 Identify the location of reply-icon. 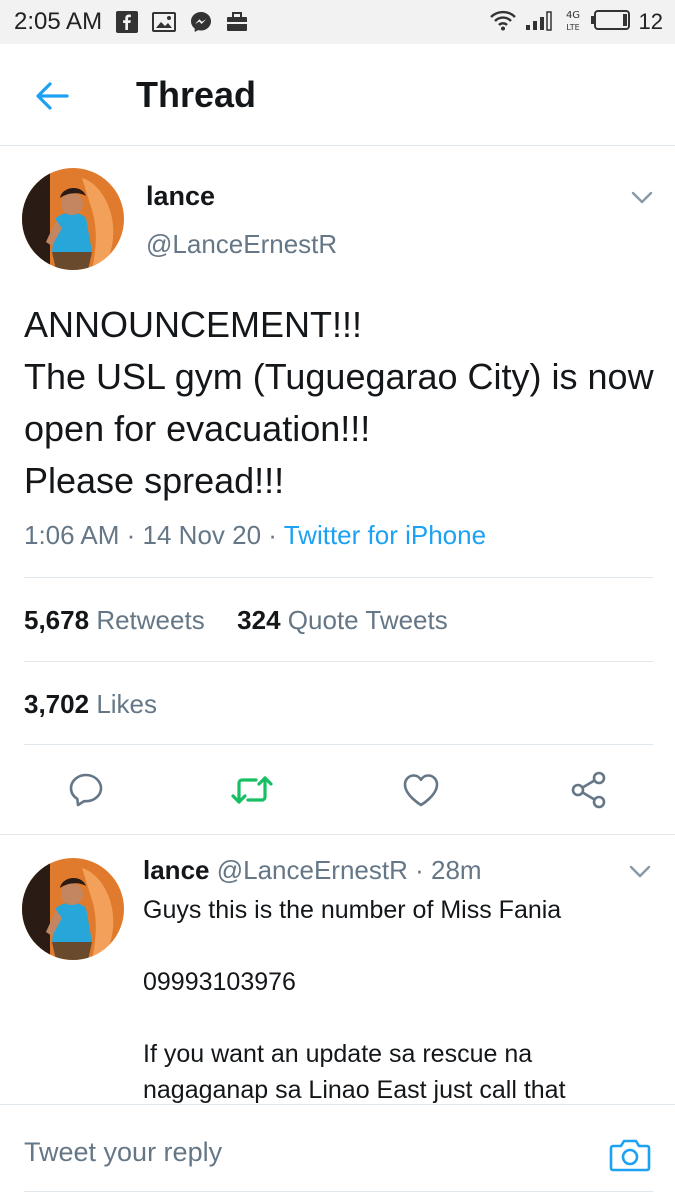
(86, 790).